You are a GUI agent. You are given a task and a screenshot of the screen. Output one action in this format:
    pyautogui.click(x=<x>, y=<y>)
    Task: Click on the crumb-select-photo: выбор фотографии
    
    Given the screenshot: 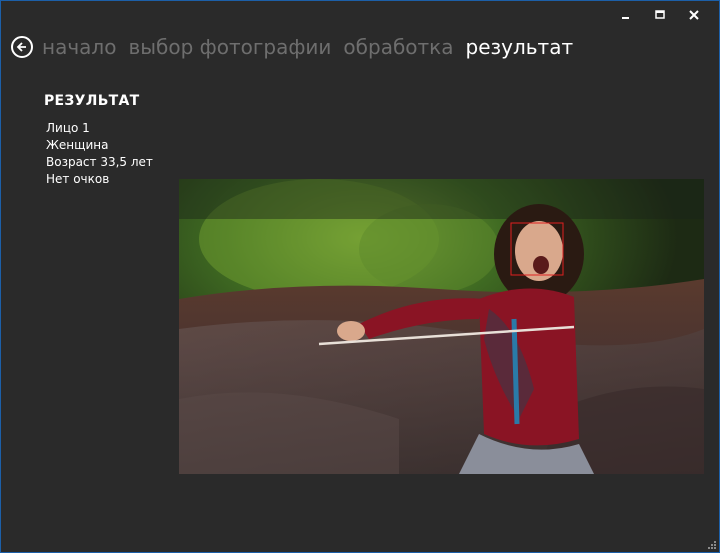 What is the action you would take?
    pyautogui.click(x=229, y=47)
    